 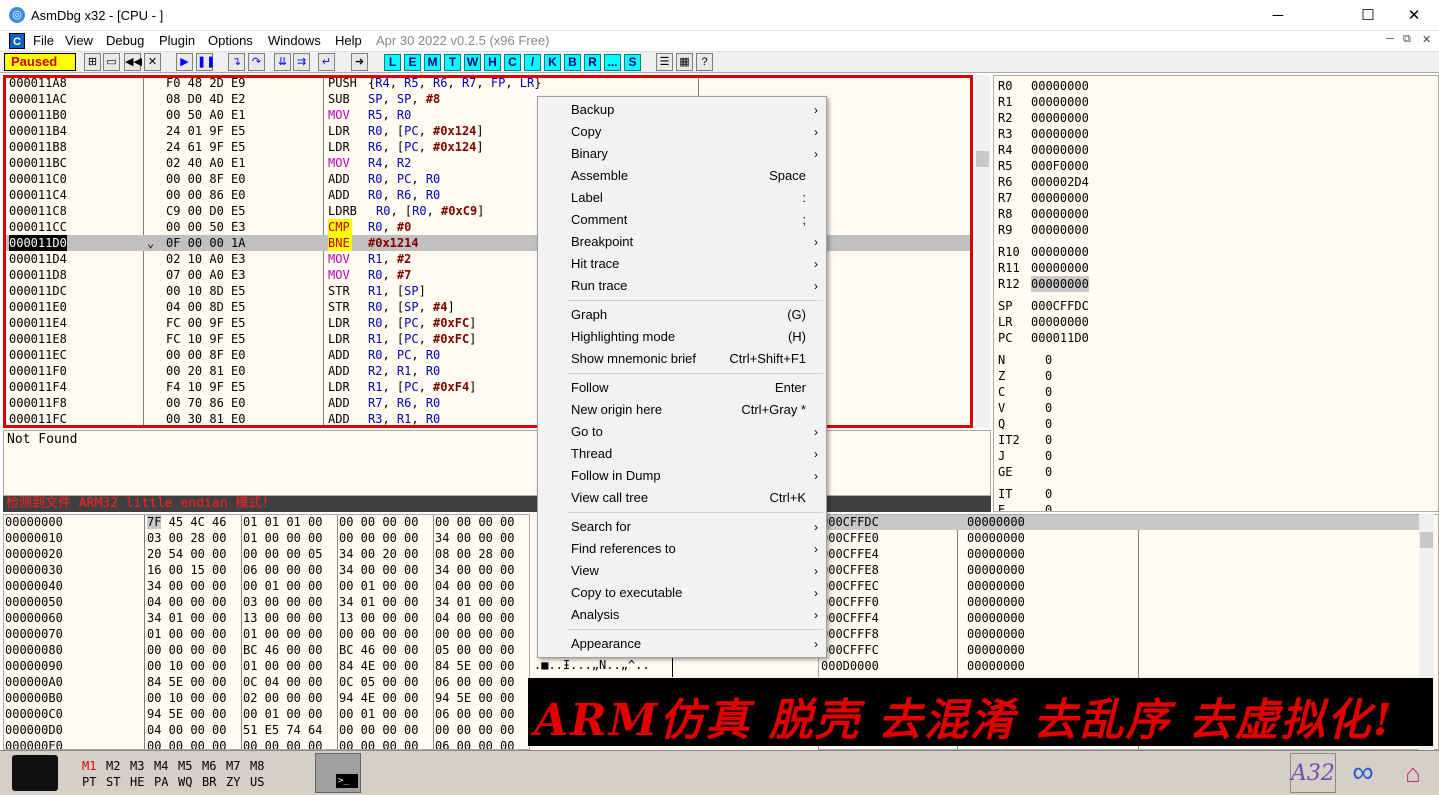 I want to click on mark-m4: M4, so click(x=161, y=766).